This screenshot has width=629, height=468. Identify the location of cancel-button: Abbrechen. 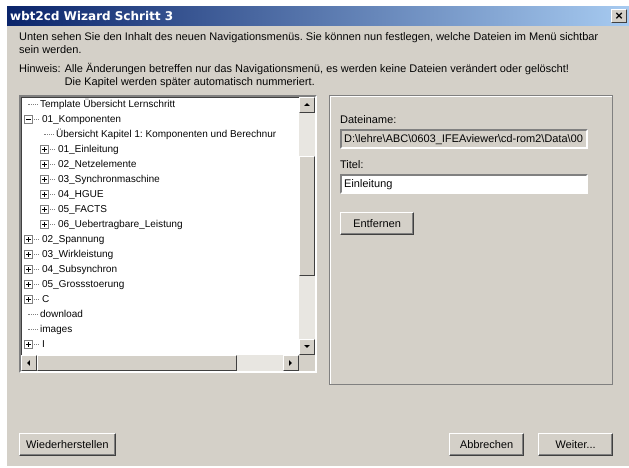
(486, 444).